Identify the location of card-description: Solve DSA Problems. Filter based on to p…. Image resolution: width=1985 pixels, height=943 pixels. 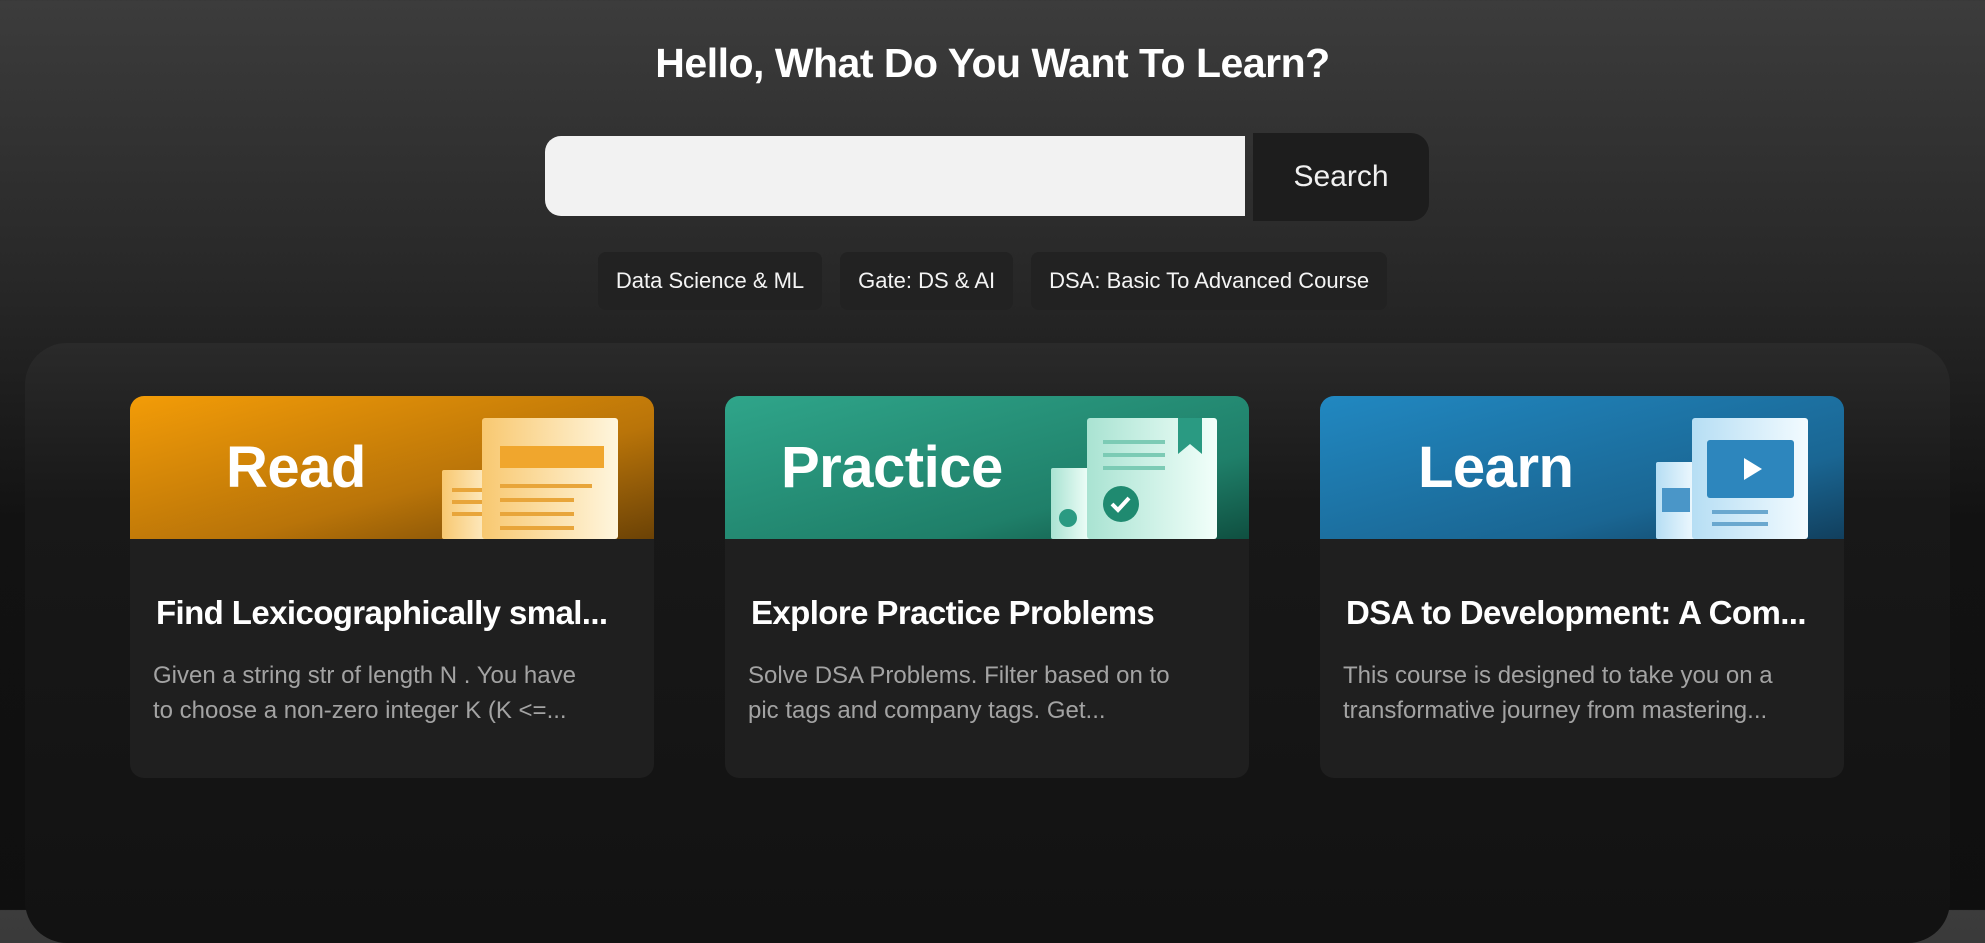
(983, 693).